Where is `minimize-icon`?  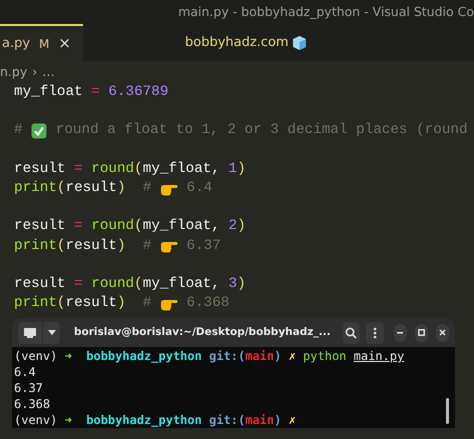
minimize-icon is located at coordinates (400, 333).